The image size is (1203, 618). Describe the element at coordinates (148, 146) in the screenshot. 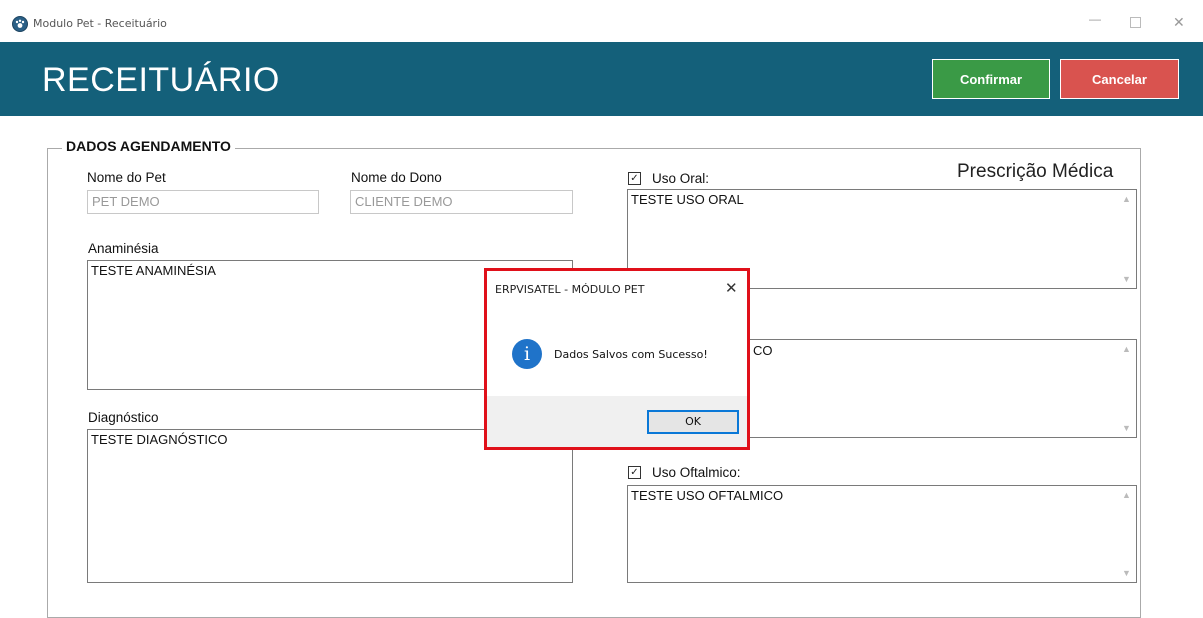

I see `group-title: DADOS AGENDAMENTO` at that location.